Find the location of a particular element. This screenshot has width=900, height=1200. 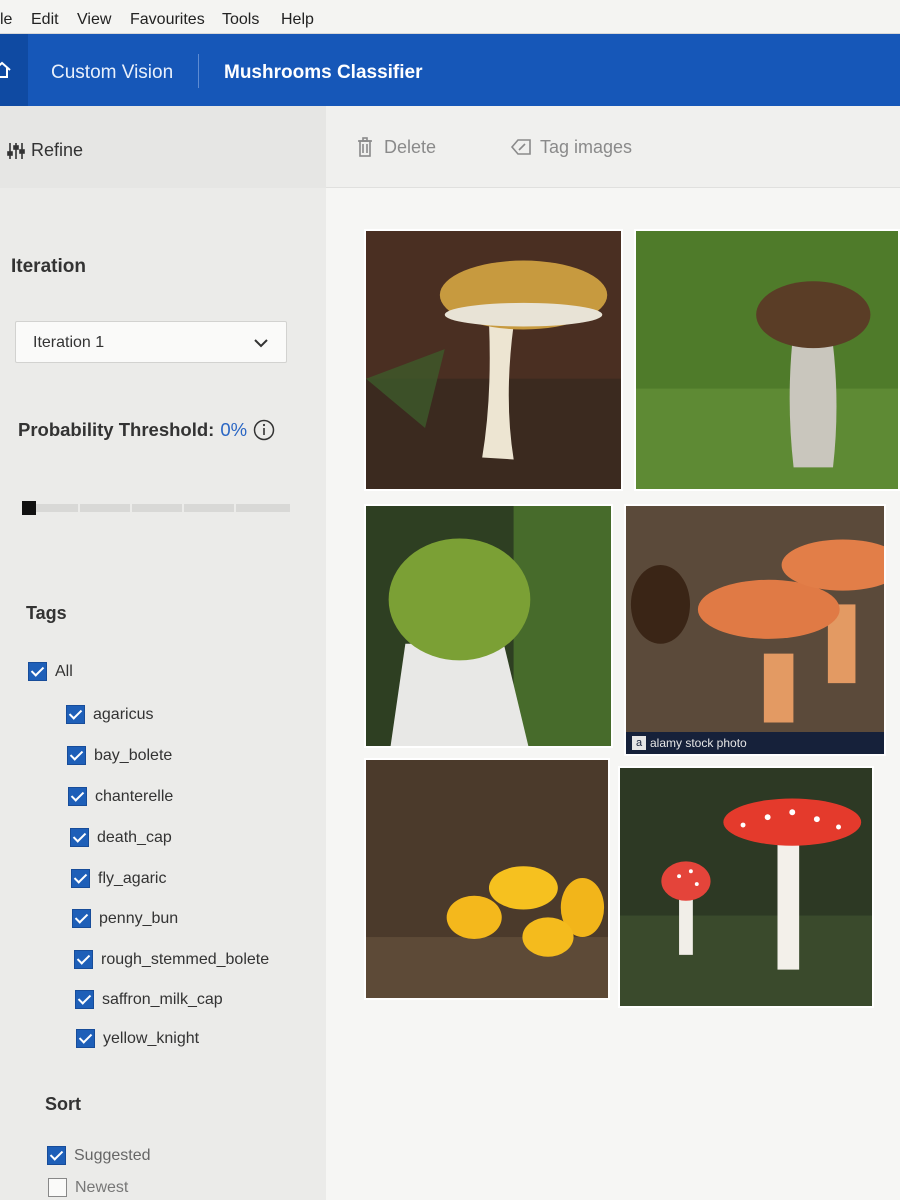

info-icon is located at coordinates (264, 430).